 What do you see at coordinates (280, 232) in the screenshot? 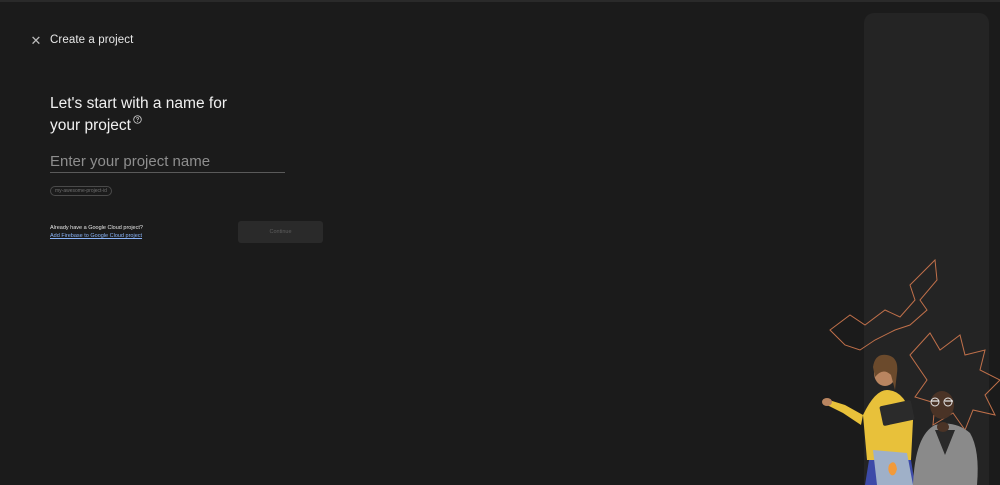
I see `continue-button: Continue` at bounding box center [280, 232].